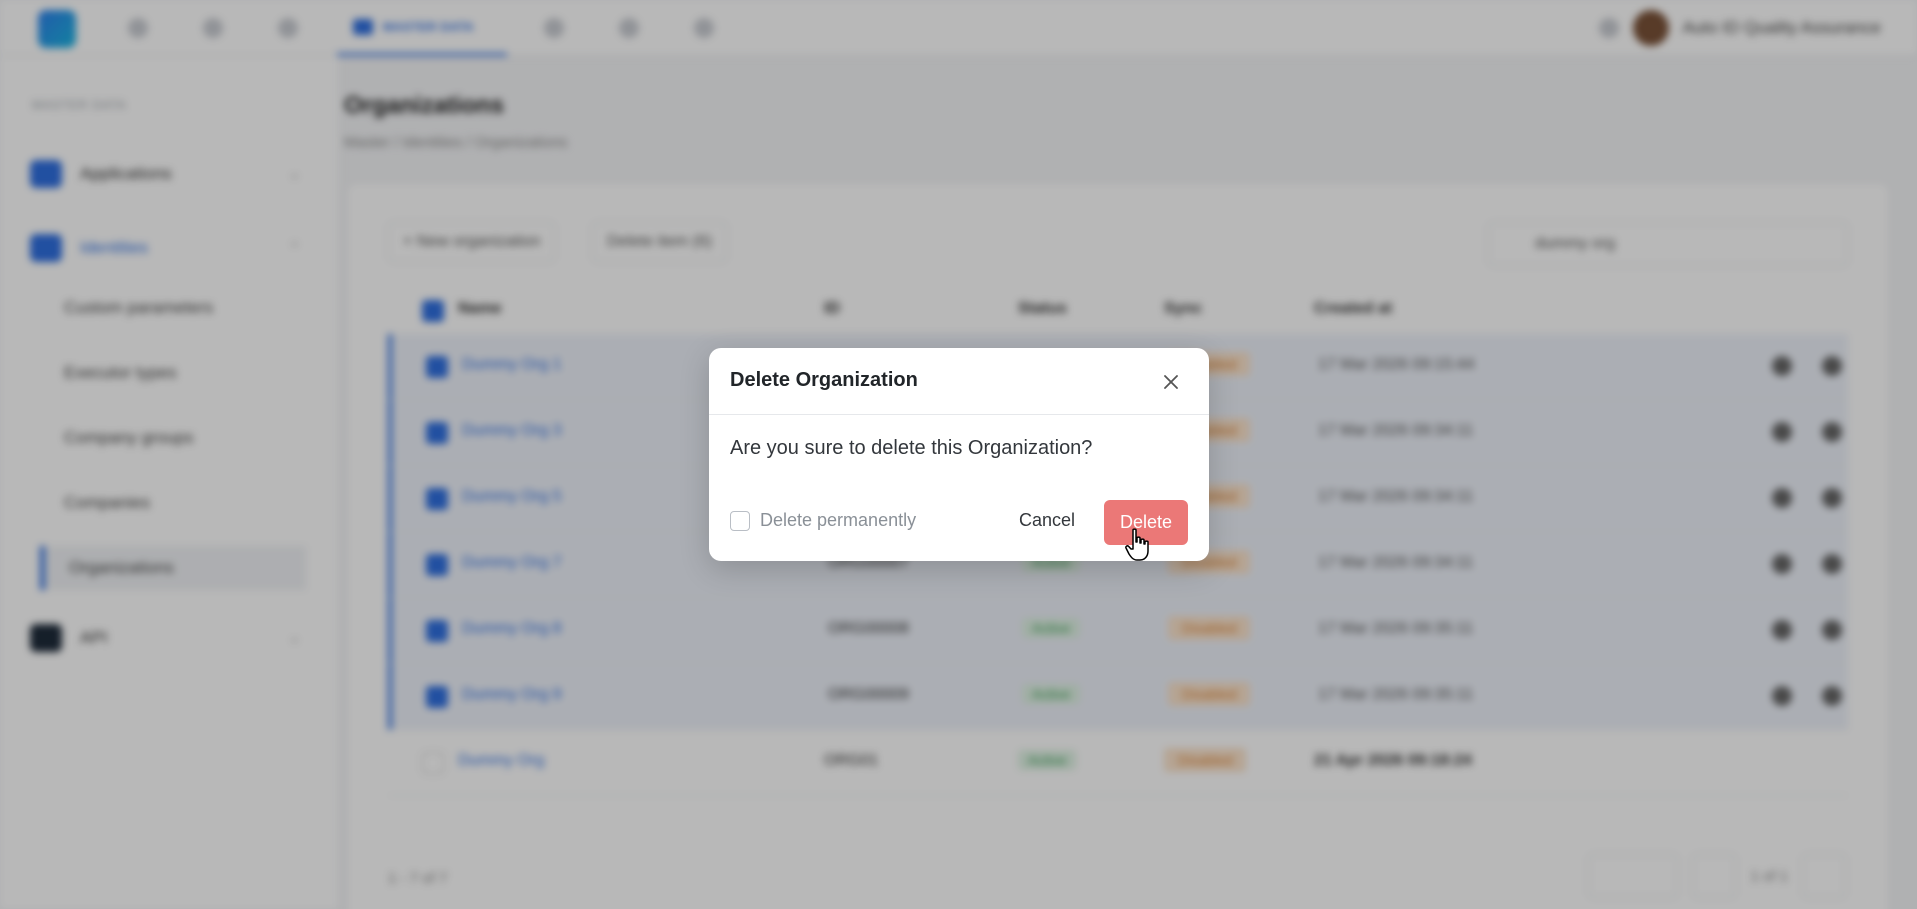 Image resolution: width=1917 pixels, height=909 pixels. Describe the element at coordinates (1047, 520) in the screenshot. I see `cancel-button: Cancel` at that location.